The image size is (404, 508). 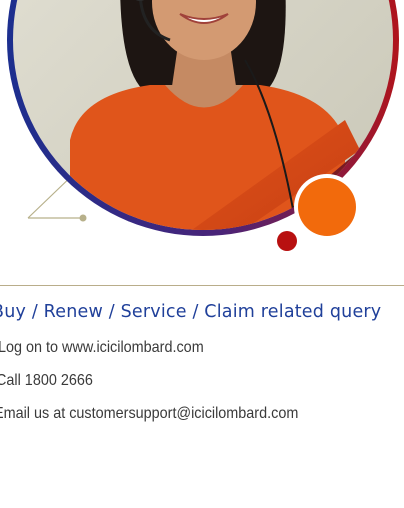 I want to click on website-link: Log on to www.icicilombard.com, so click(x=102, y=348).